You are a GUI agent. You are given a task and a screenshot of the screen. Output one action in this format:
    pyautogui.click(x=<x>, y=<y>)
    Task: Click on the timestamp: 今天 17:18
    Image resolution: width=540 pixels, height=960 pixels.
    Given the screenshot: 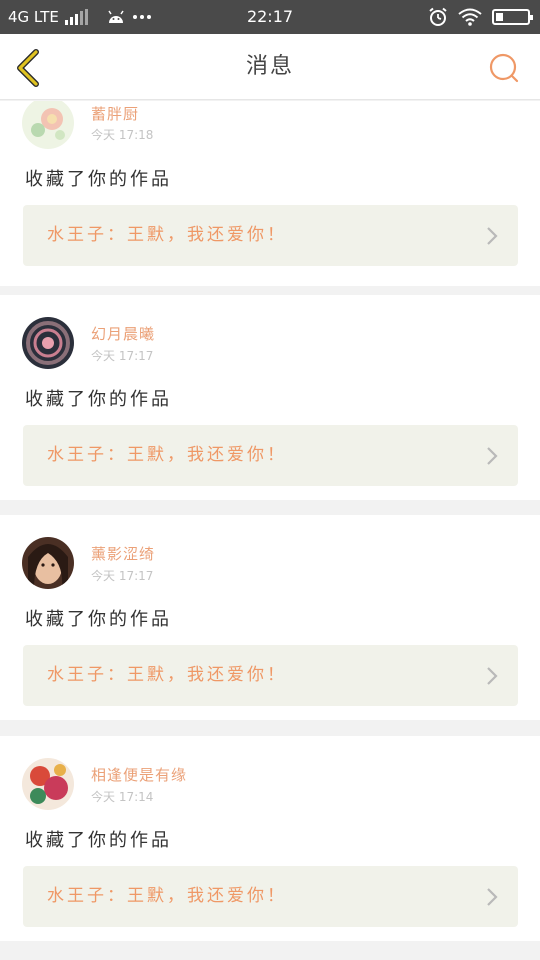 What is the action you would take?
    pyautogui.click(x=122, y=135)
    